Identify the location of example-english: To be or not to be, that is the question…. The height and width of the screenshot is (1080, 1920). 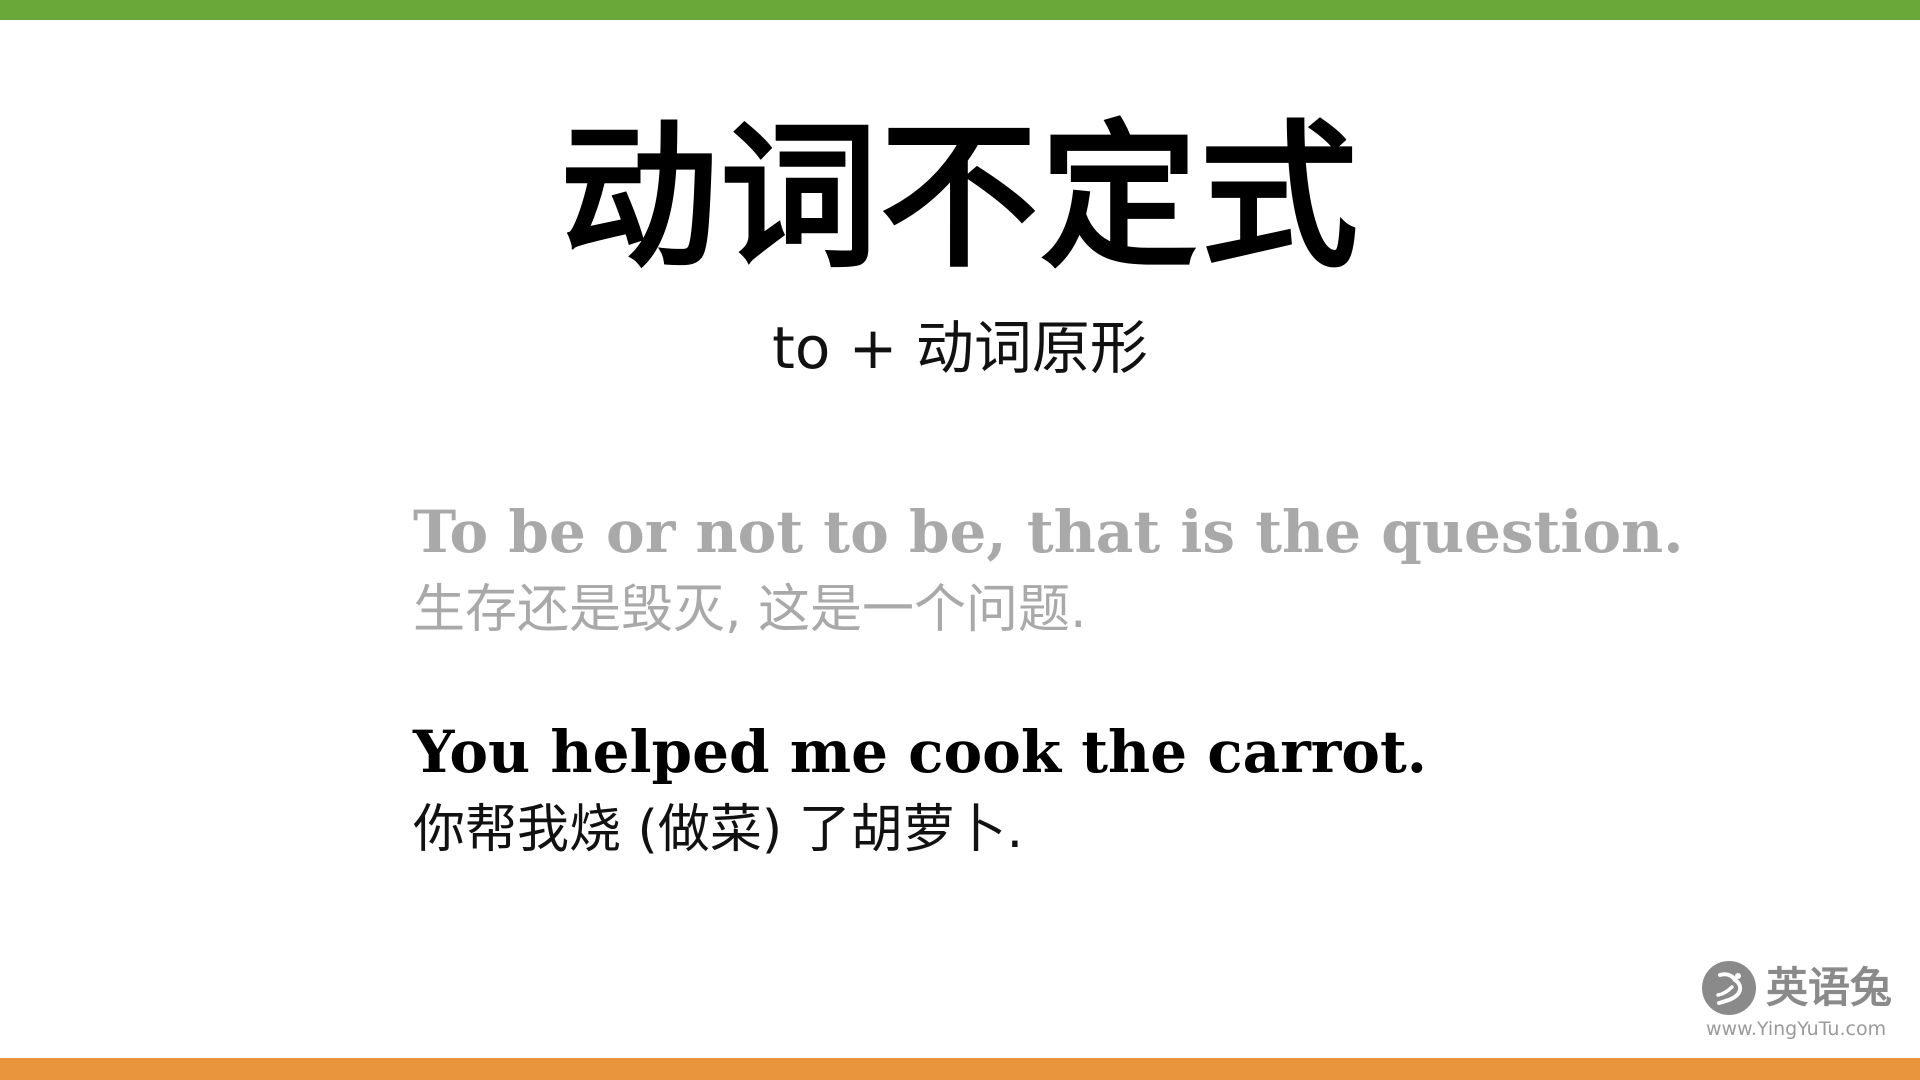
(1048, 532).